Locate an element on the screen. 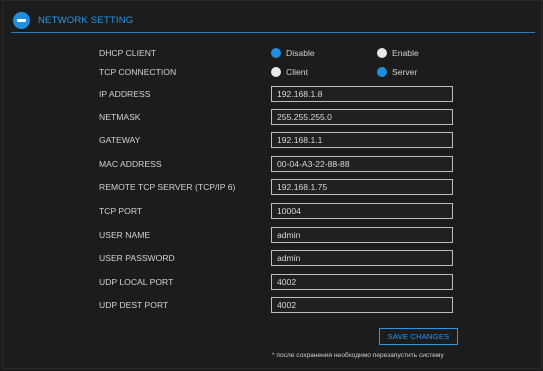 The height and width of the screenshot is (371, 543). minus-circle-icon is located at coordinates (21, 20).